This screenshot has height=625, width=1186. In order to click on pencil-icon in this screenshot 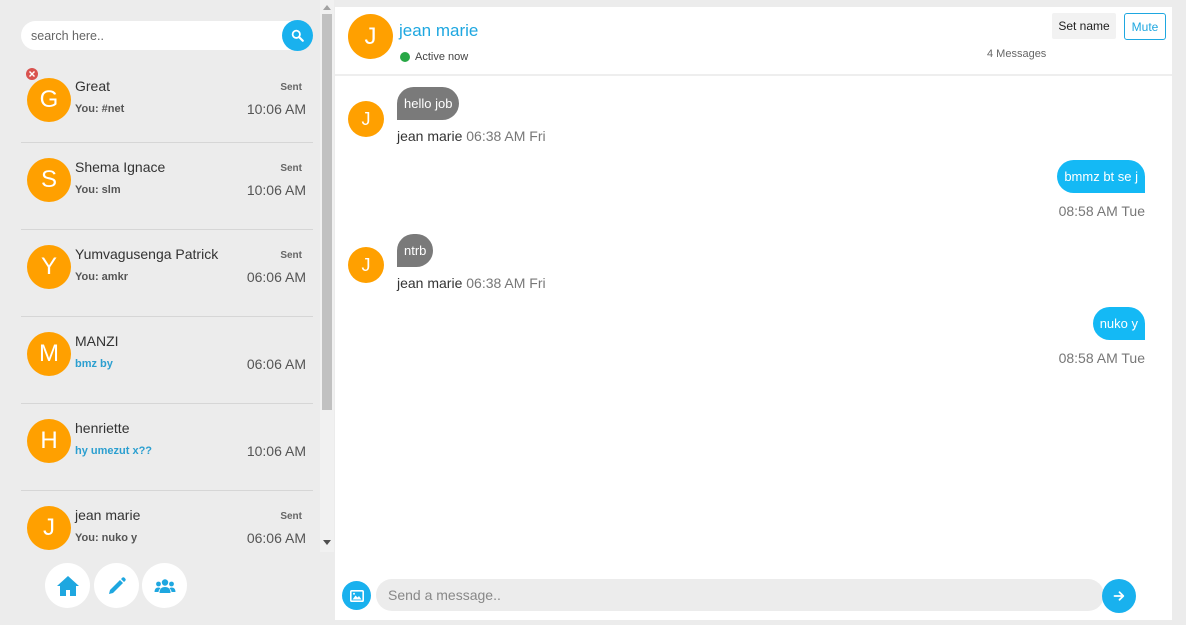, I will do `click(117, 585)`.